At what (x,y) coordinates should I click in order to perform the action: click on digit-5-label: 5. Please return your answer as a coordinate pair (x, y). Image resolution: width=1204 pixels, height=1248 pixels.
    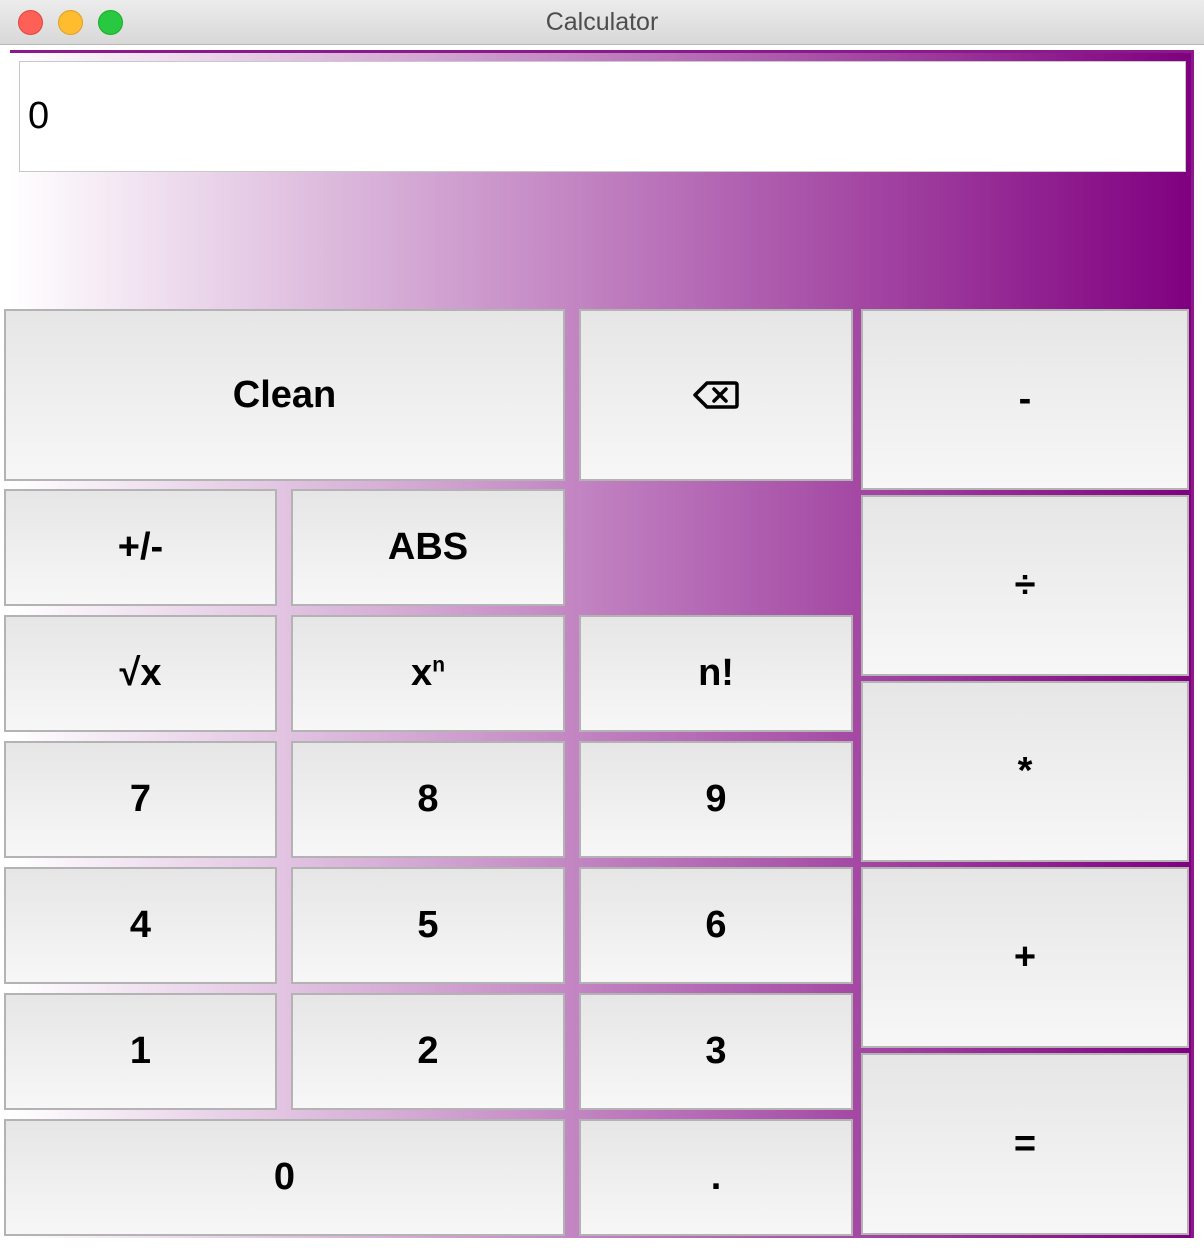
    Looking at the image, I should click on (428, 925).